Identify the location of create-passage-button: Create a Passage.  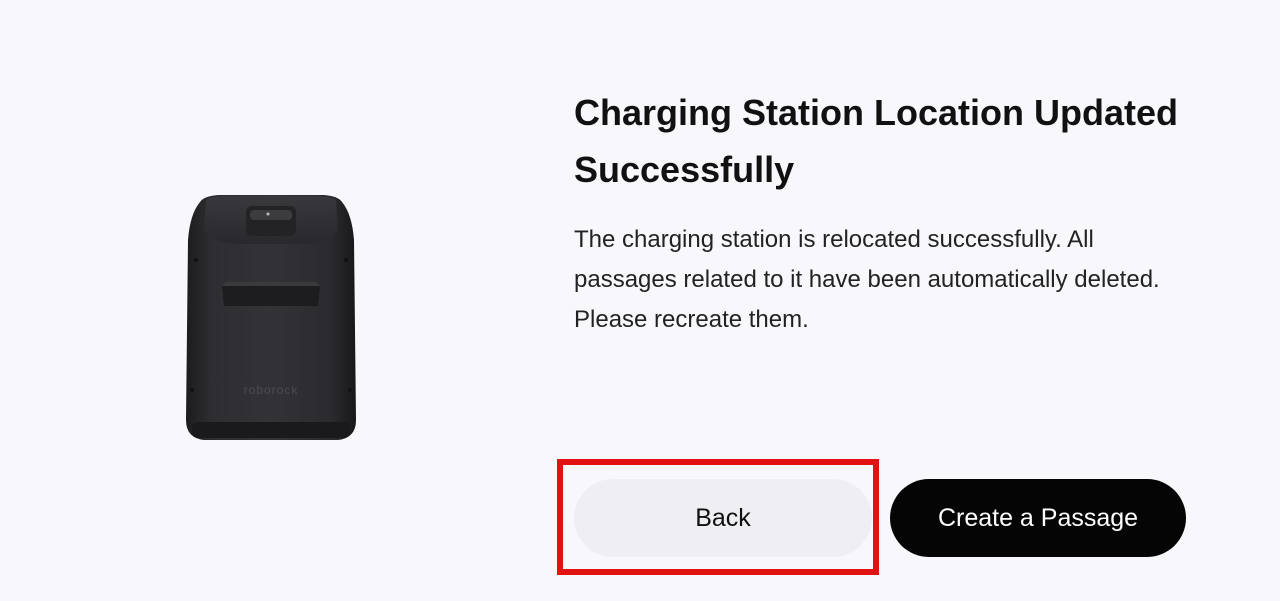
(1038, 518).